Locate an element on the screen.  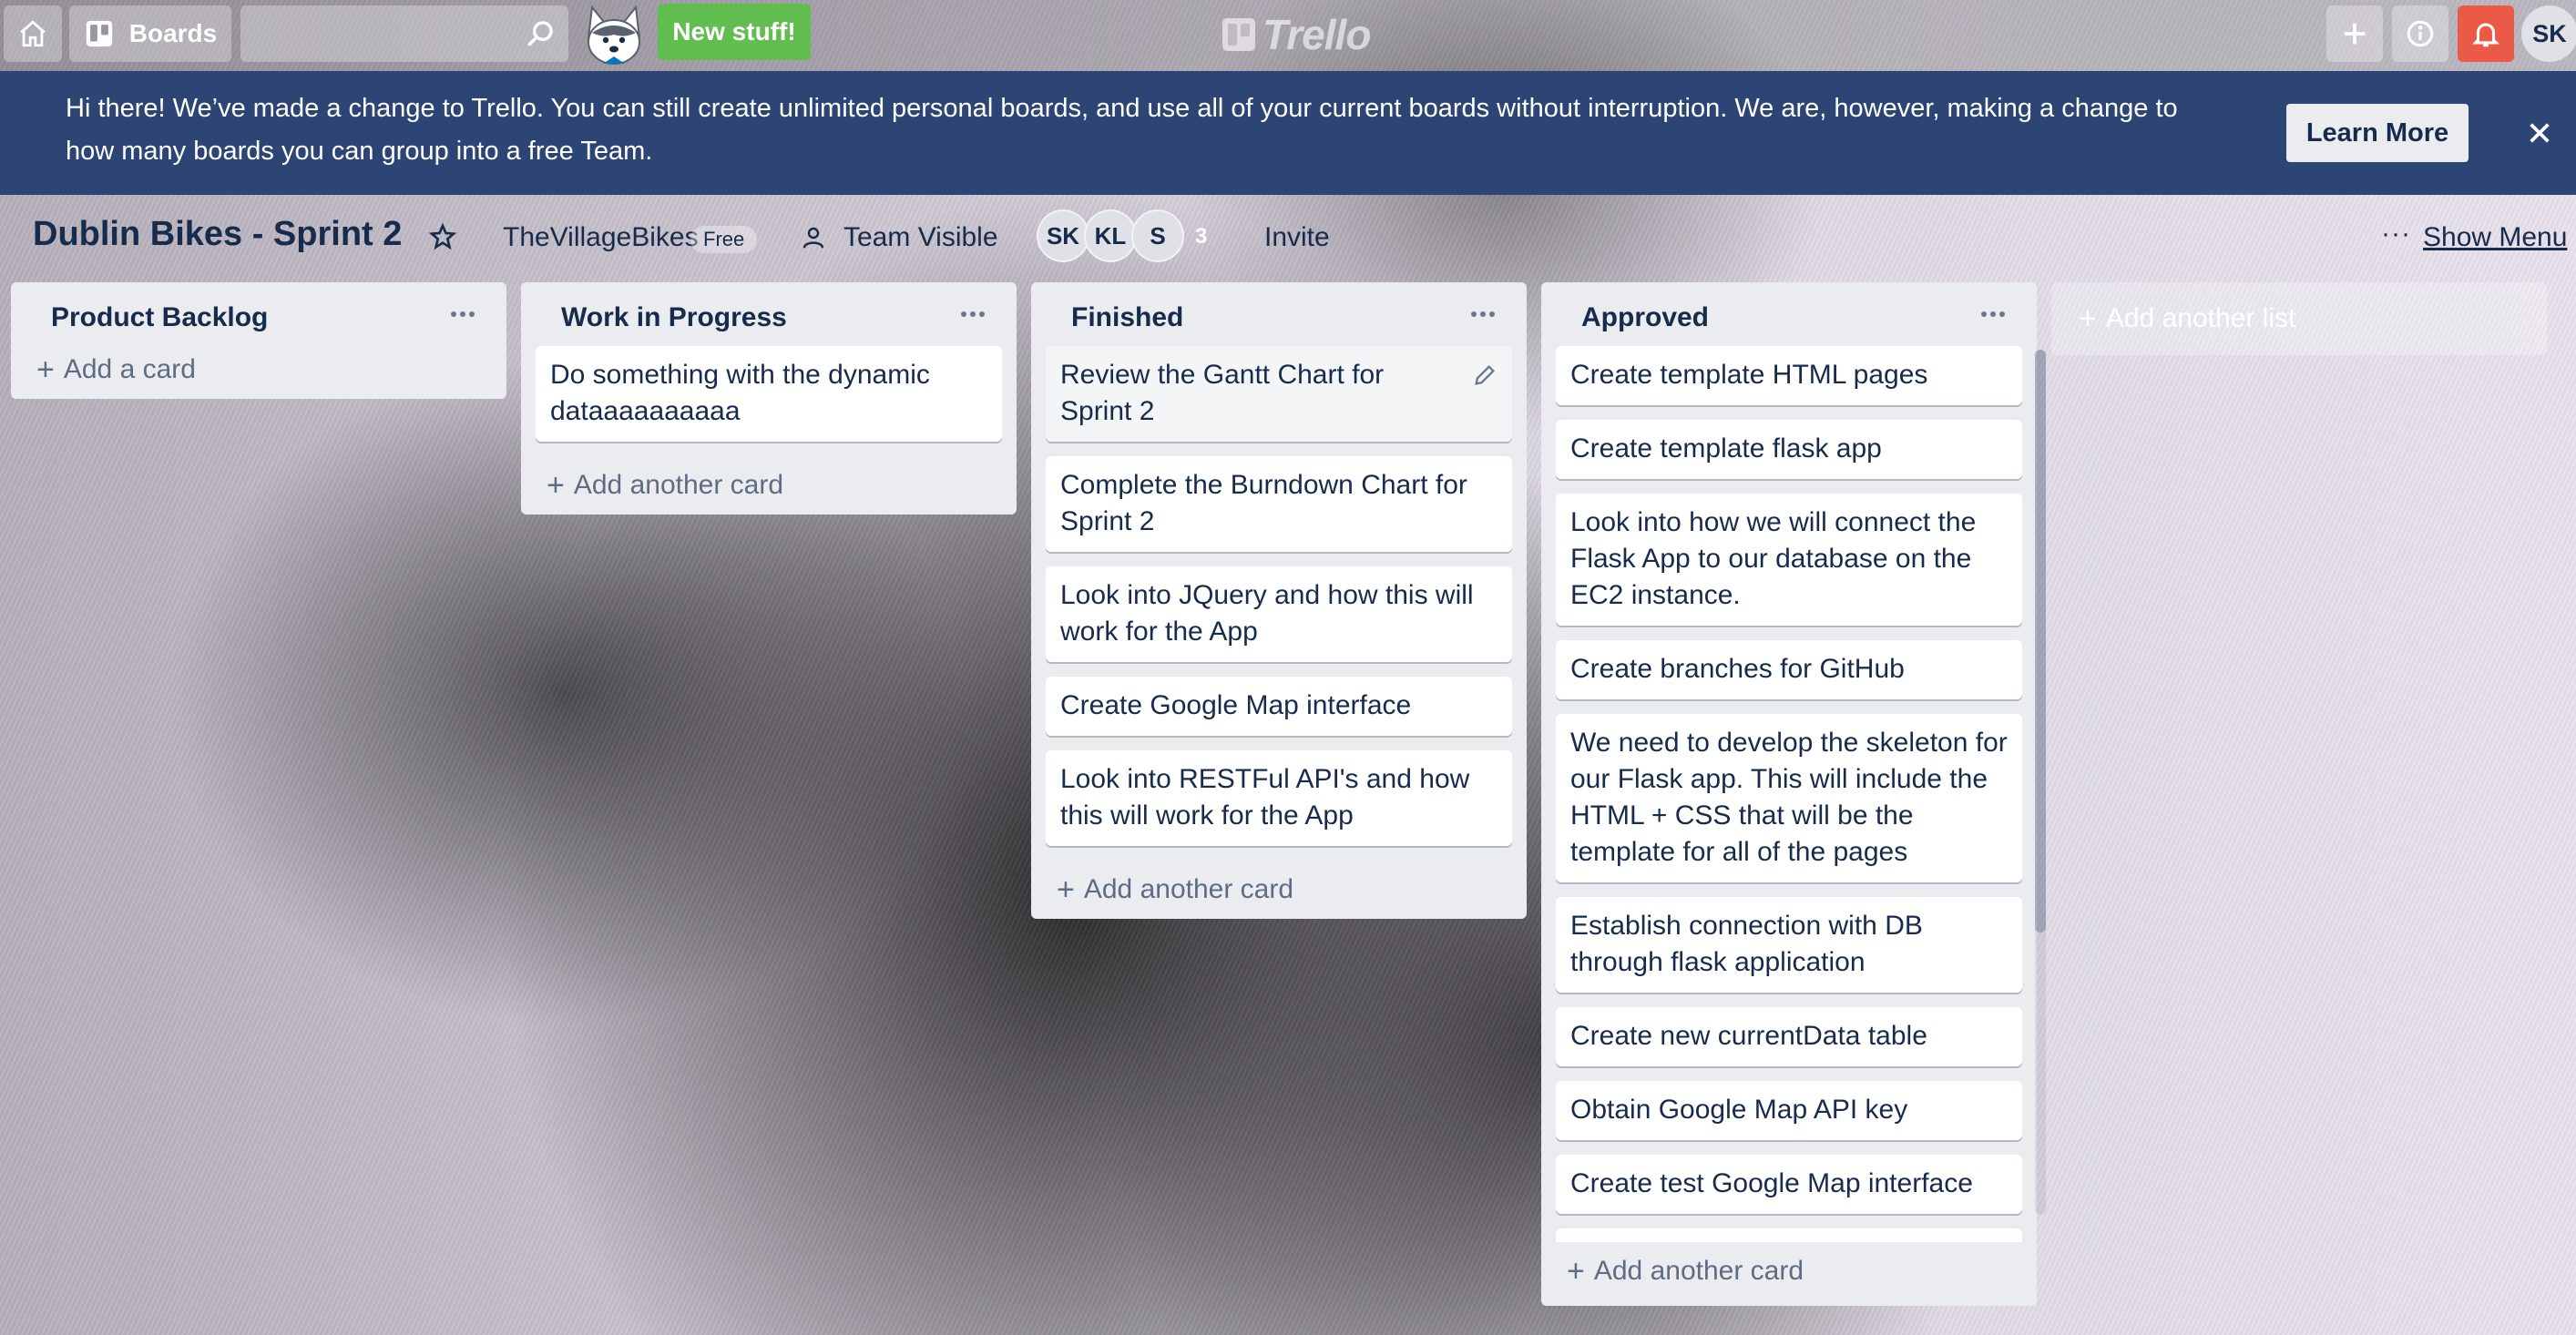
taco-mascot-icon is located at coordinates (614, 35).